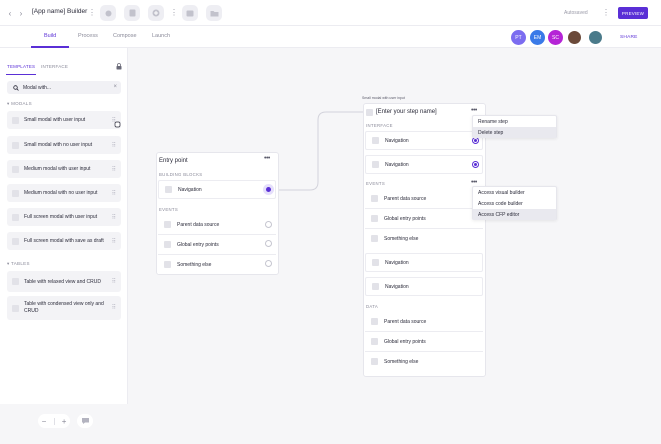 This screenshot has height=444, width=661. What do you see at coordinates (405, 341) in the screenshot?
I see `data-label-text: Global entry points` at bounding box center [405, 341].